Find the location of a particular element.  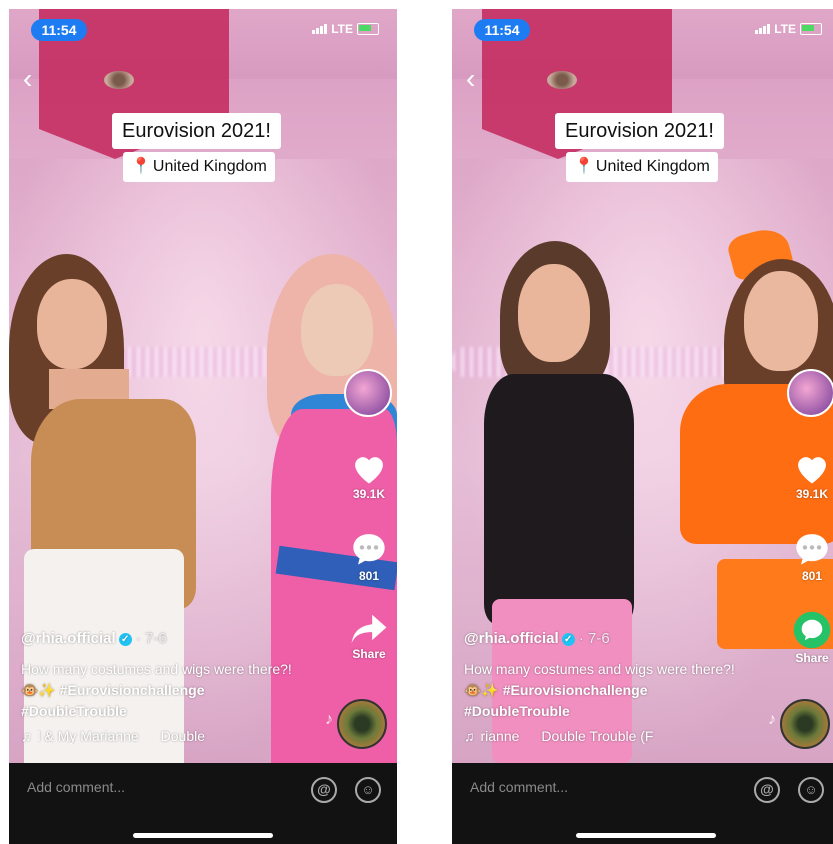

music-ticker: ♫ l & My Marianne Double is located at coordinates (132, 736).